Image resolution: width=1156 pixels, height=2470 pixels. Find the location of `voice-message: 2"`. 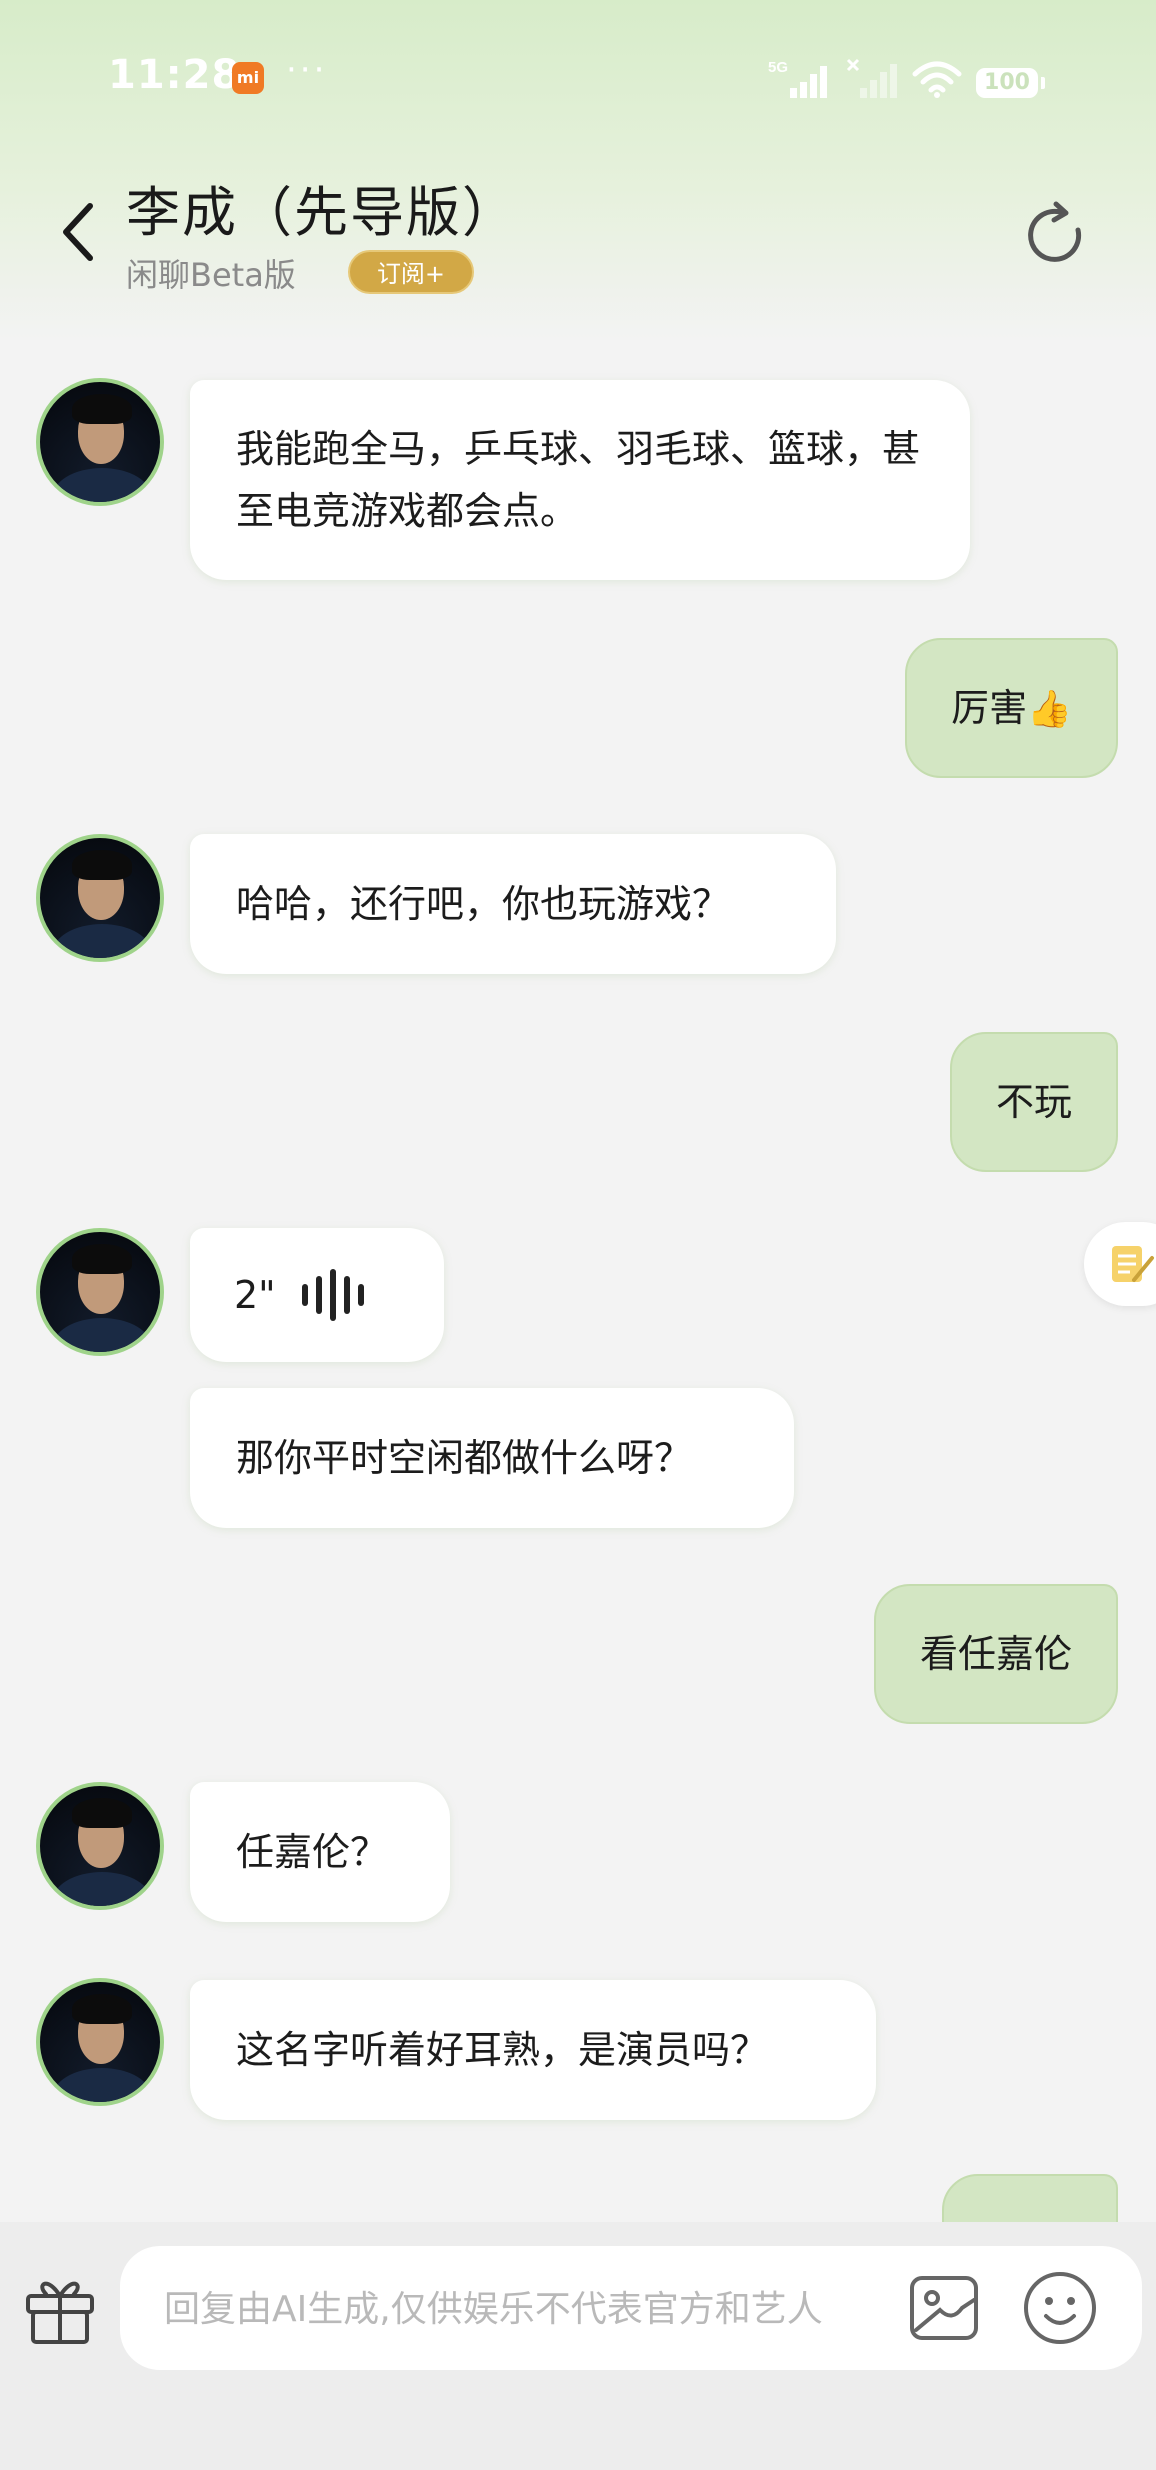

voice-message: 2" is located at coordinates (317, 1295).